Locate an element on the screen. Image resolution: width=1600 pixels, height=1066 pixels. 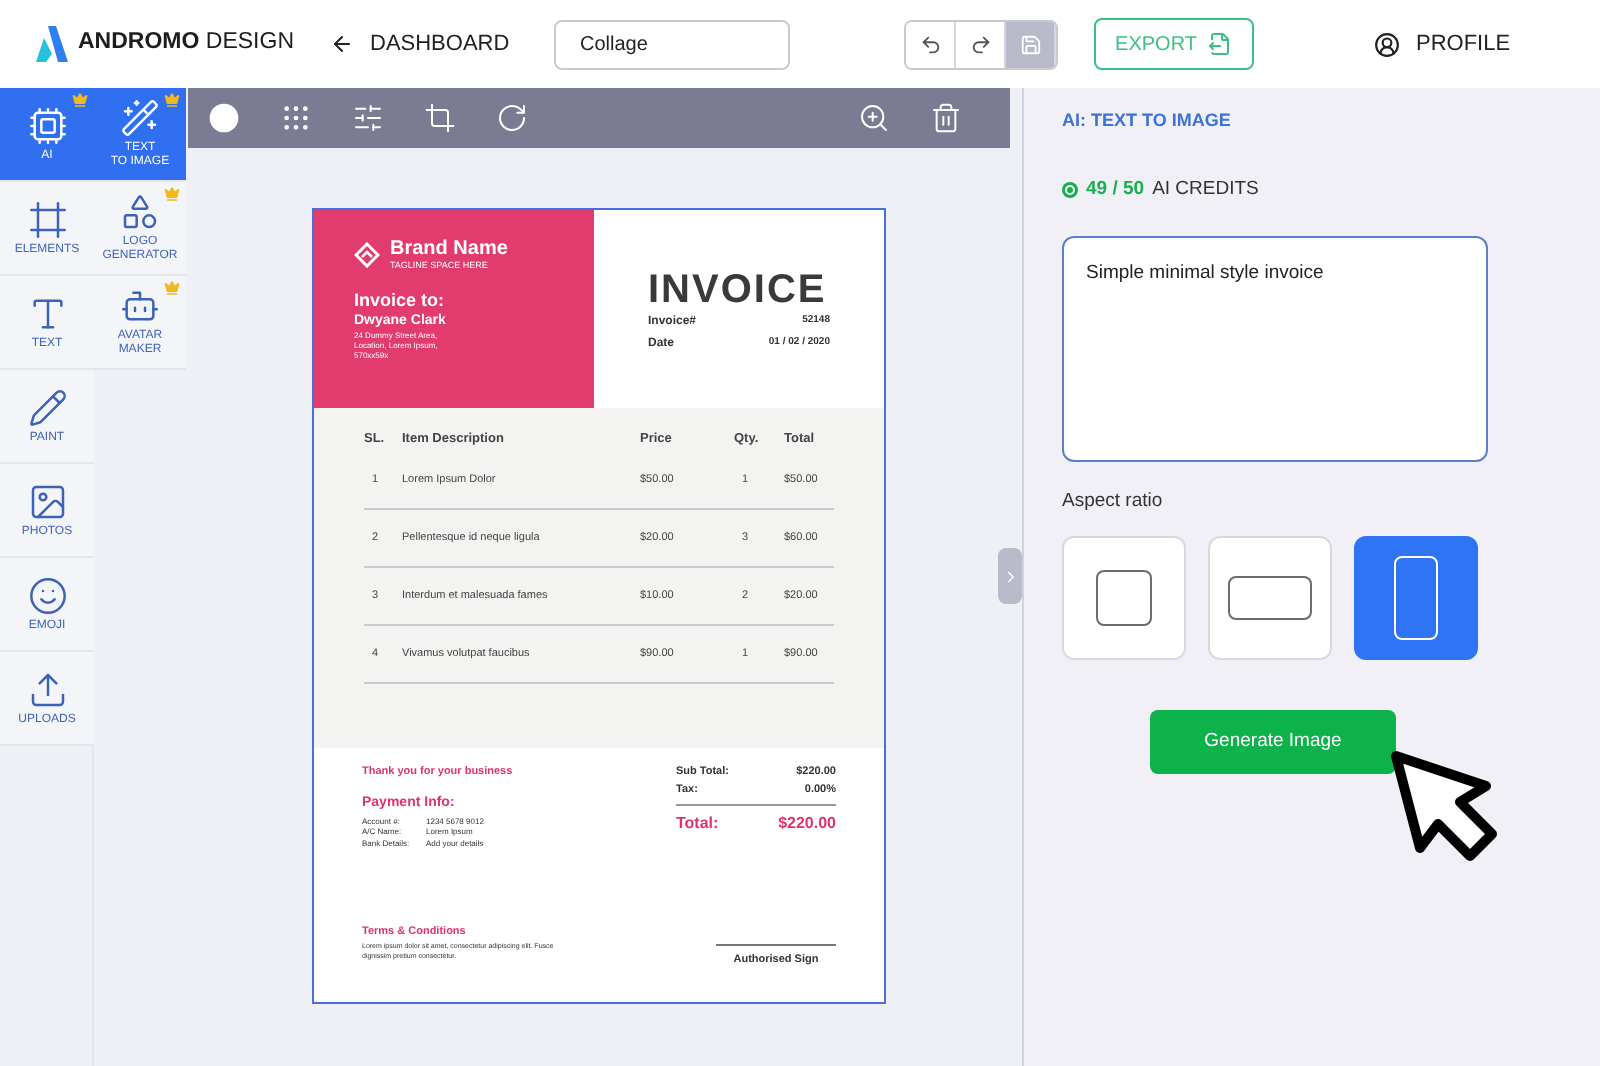
generate-image-button: Generate Image is located at coordinates (1273, 742).